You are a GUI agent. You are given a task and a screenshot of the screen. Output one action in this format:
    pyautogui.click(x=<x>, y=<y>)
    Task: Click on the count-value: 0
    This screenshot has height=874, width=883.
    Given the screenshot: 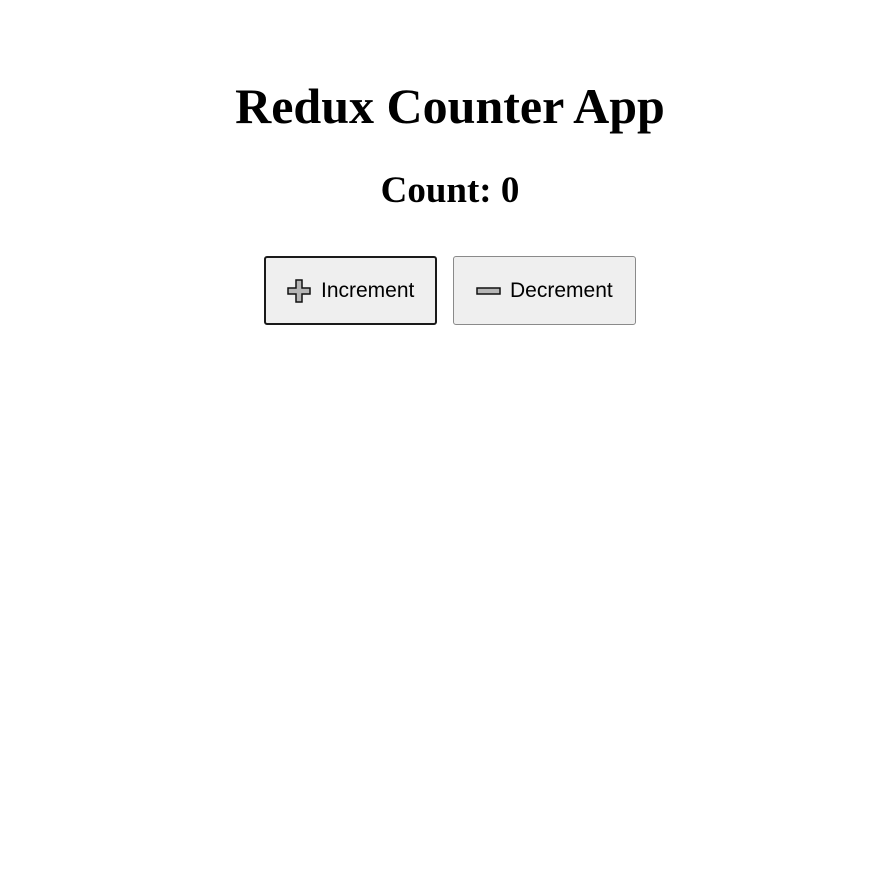 What is the action you would take?
    pyautogui.click(x=510, y=190)
    